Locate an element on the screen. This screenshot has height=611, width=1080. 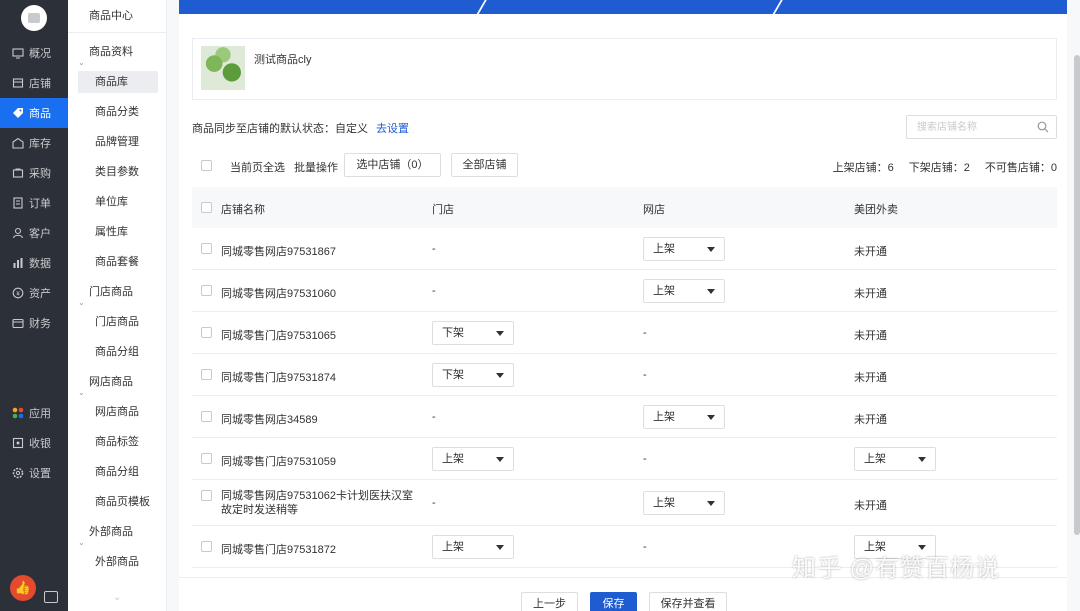
sync-label: 商品同步至店铺的默认状态： is located at coordinates (263, 129).